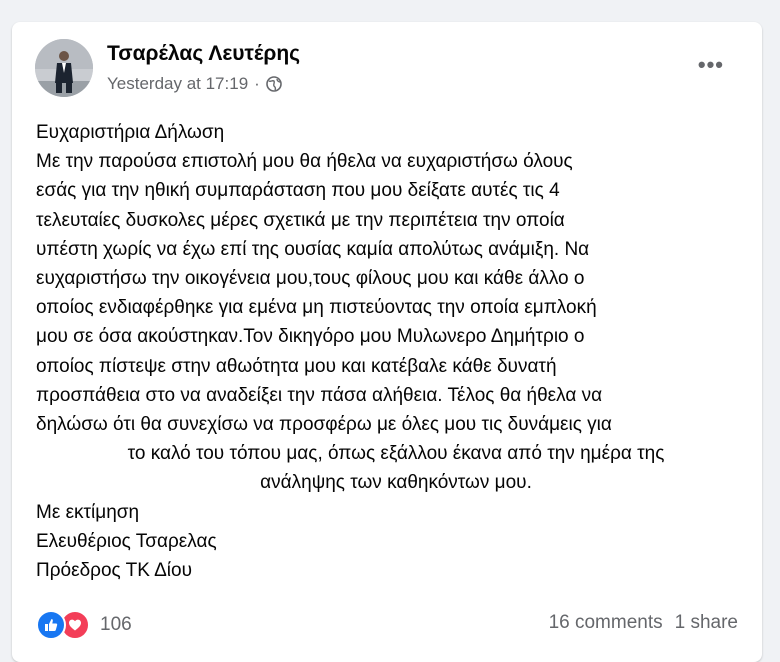 The image size is (780, 662). I want to click on avatar, so click(64, 68).